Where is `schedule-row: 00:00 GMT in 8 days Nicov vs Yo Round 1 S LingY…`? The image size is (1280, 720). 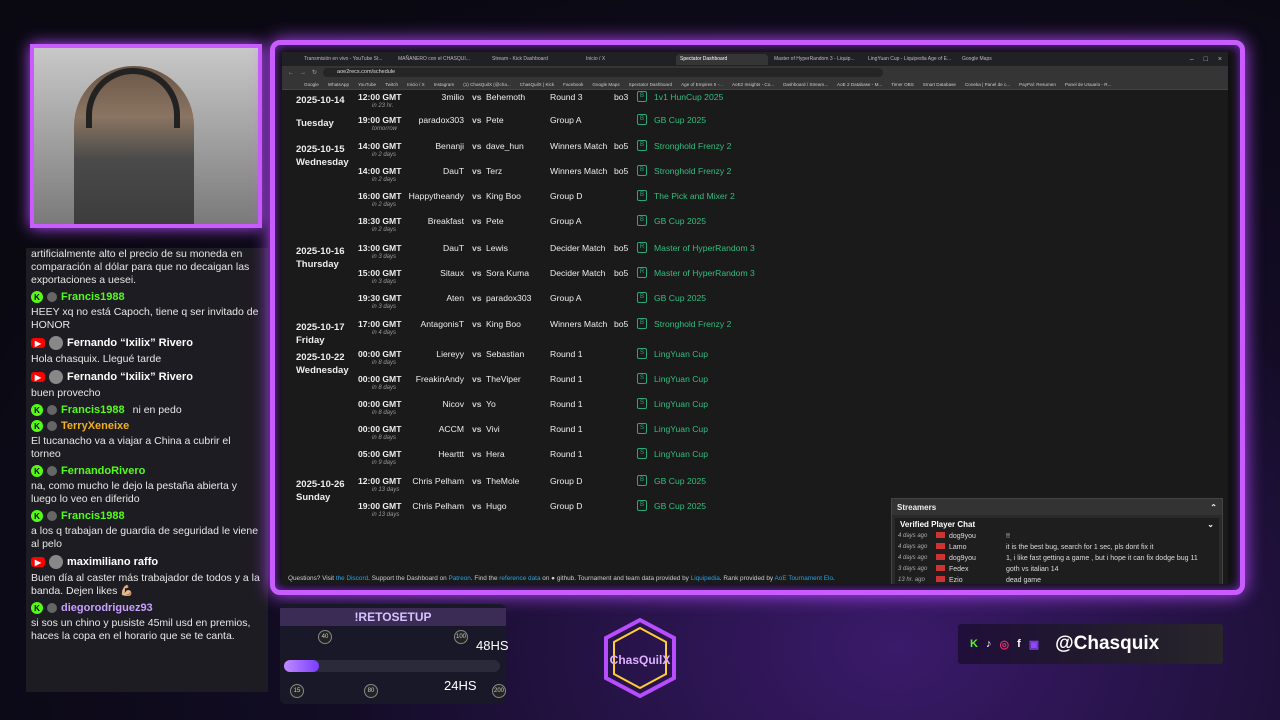
schedule-row: 00:00 GMT in 8 days Nicov vs Yo Round 1 S LingY… is located at coordinates (527, 411).